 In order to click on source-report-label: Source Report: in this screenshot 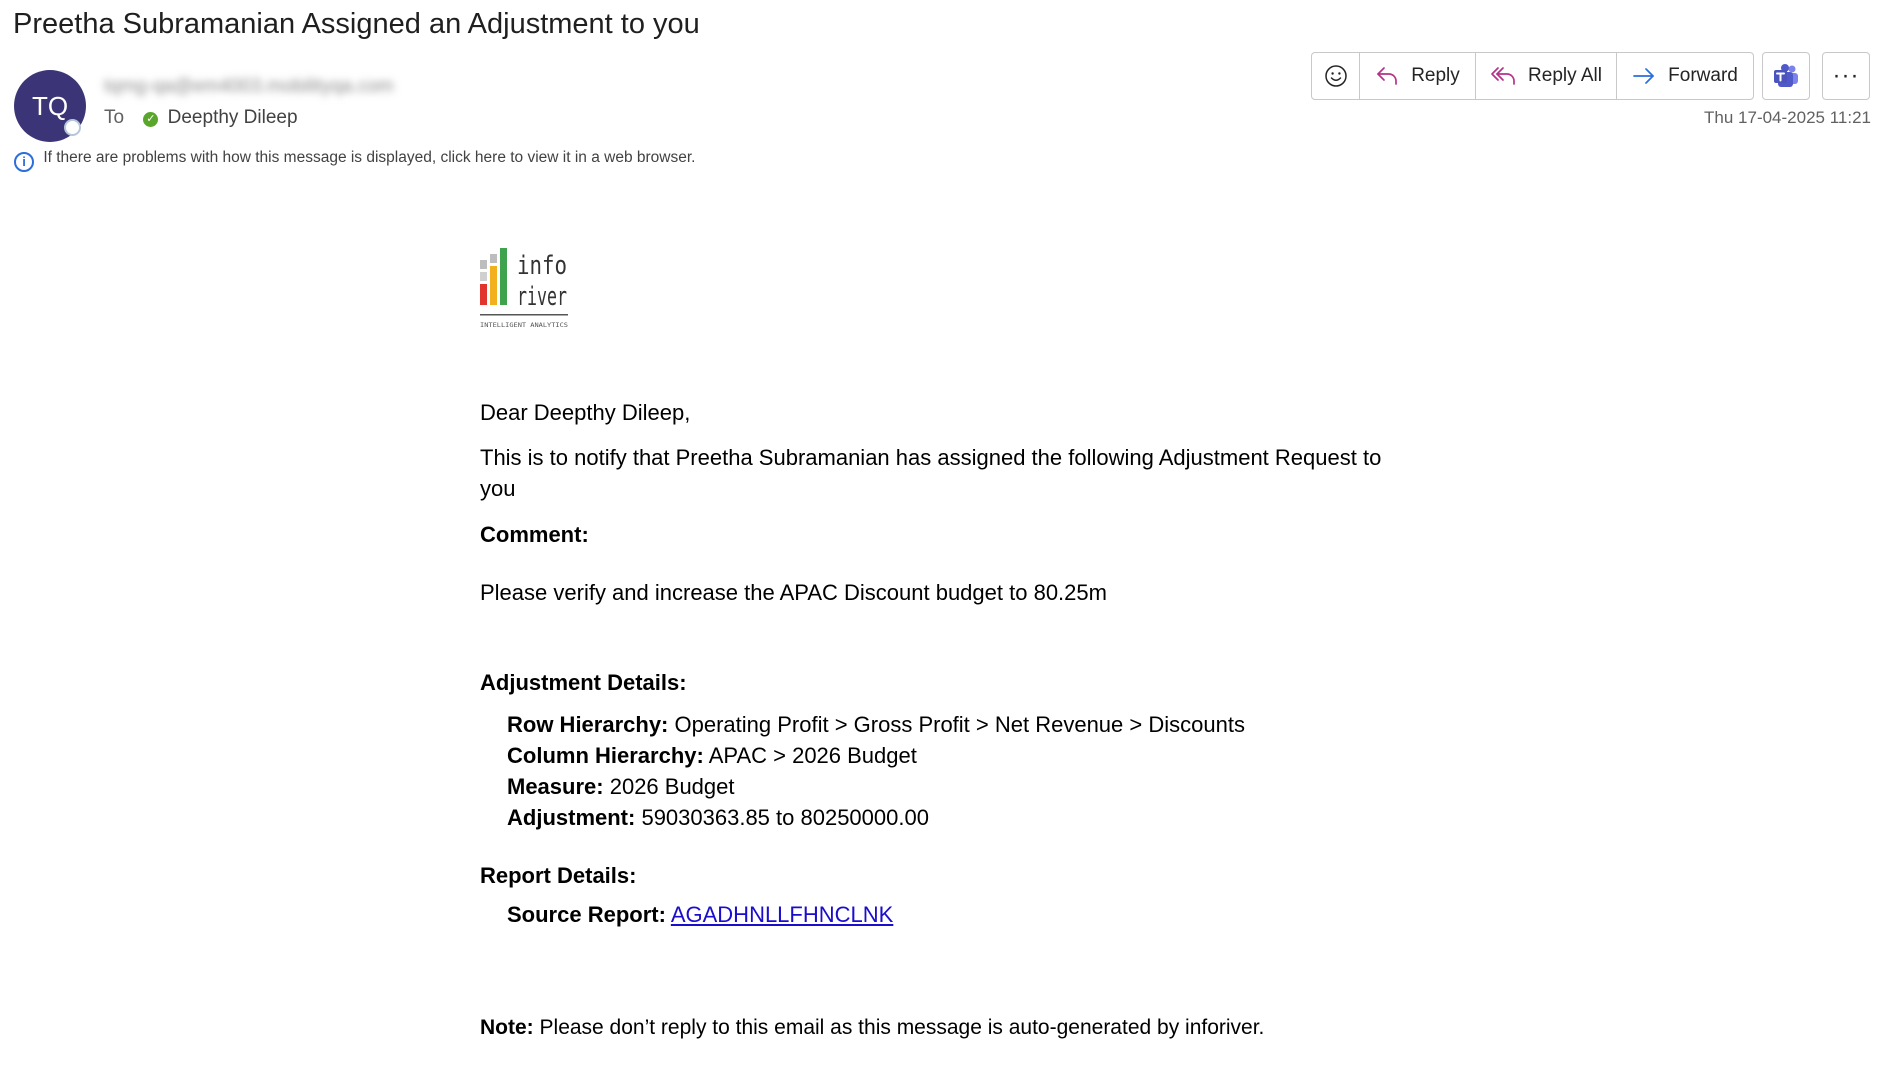, I will do `click(586, 914)`.